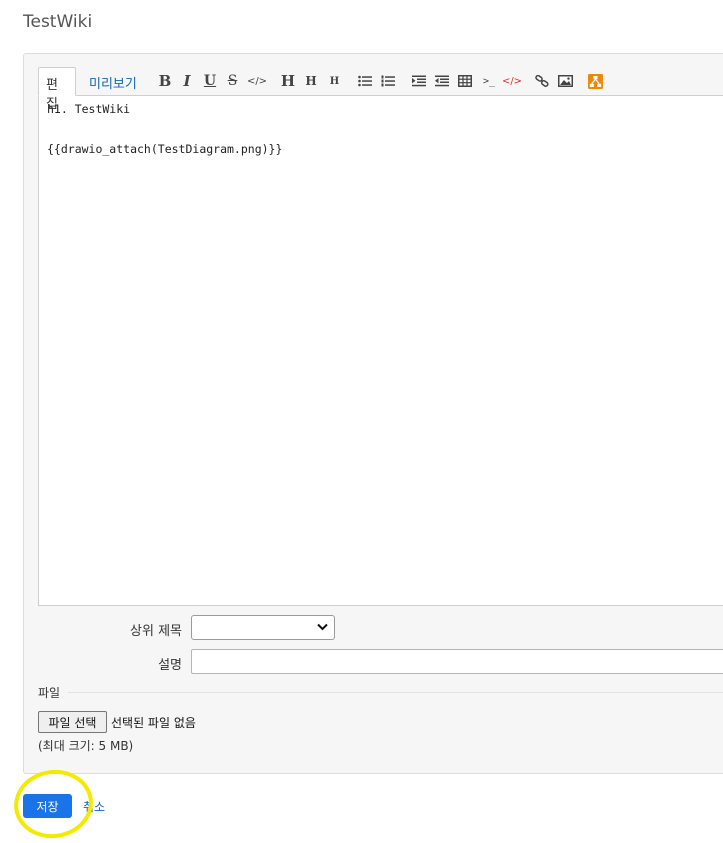 This screenshot has width=723, height=843. What do you see at coordinates (57, 89) in the screenshot?
I see `tab-edit: 편집` at bounding box center [57, 89].